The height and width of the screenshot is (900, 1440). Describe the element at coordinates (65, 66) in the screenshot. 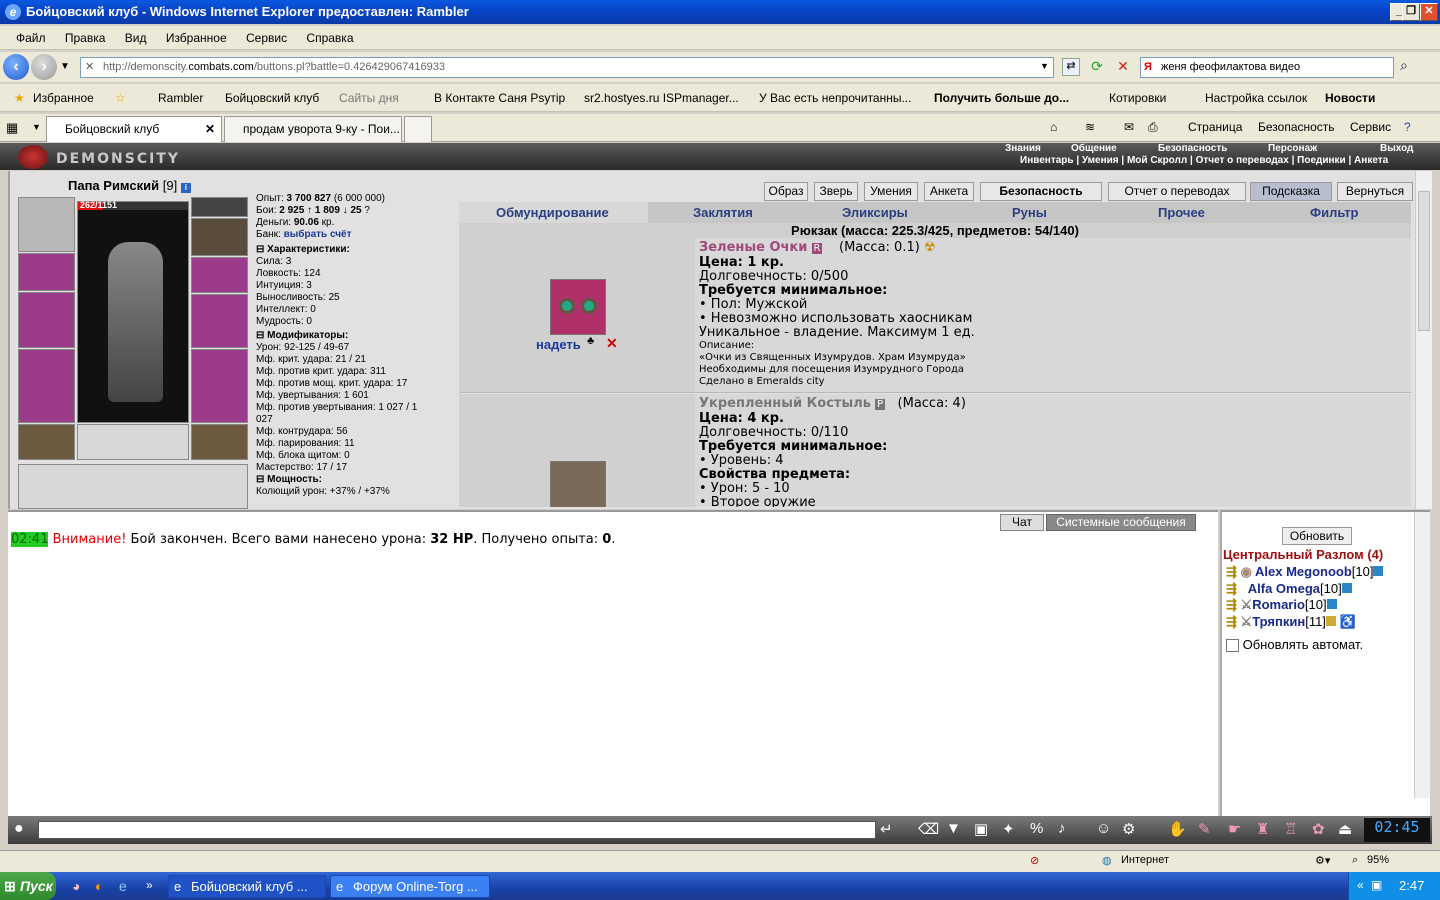

I see `history-dropdown-icon: ▼` at that location.